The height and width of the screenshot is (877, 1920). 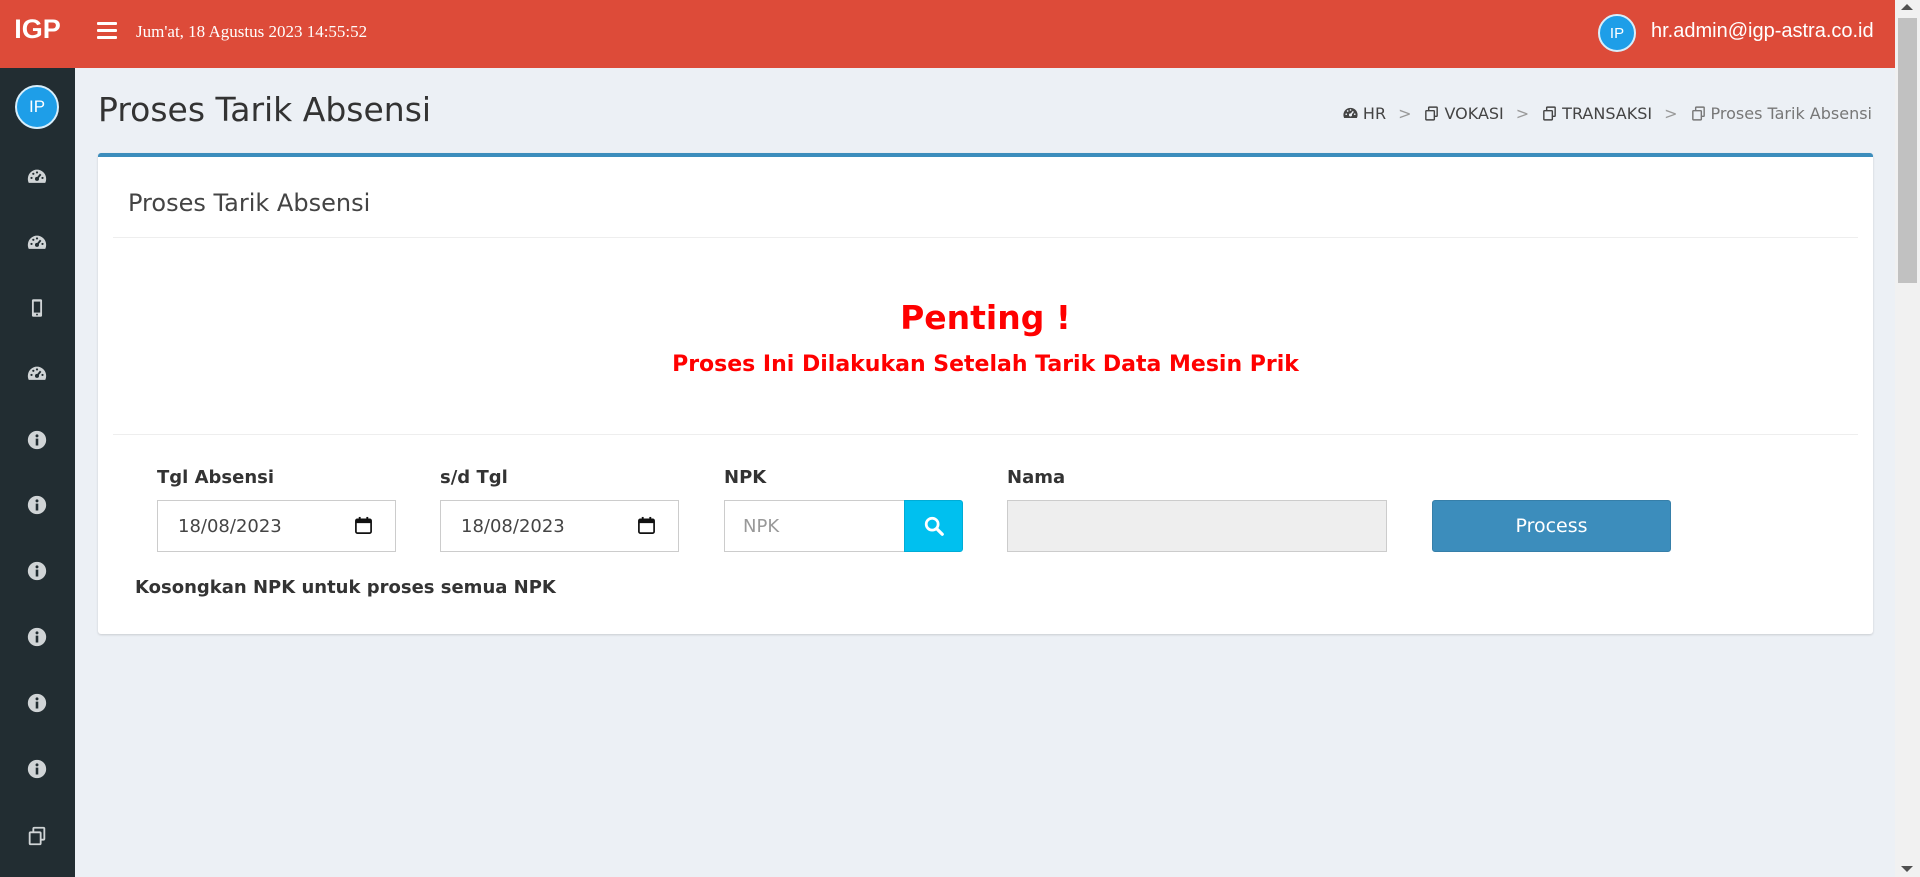 I want to click on search-button, so click(x=933, y=526).